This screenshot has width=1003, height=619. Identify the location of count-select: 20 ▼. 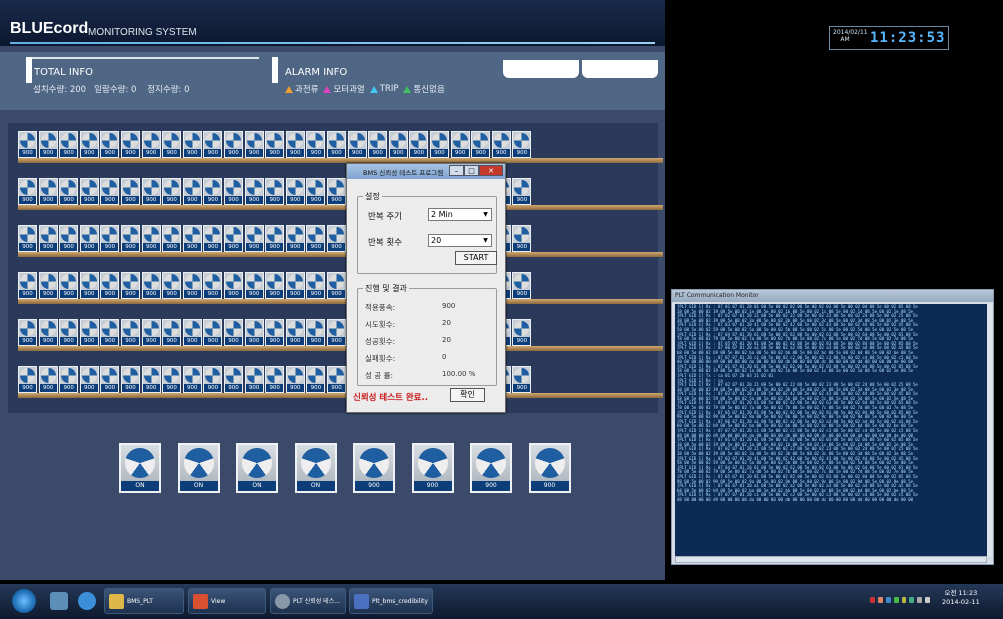
(460, 240).